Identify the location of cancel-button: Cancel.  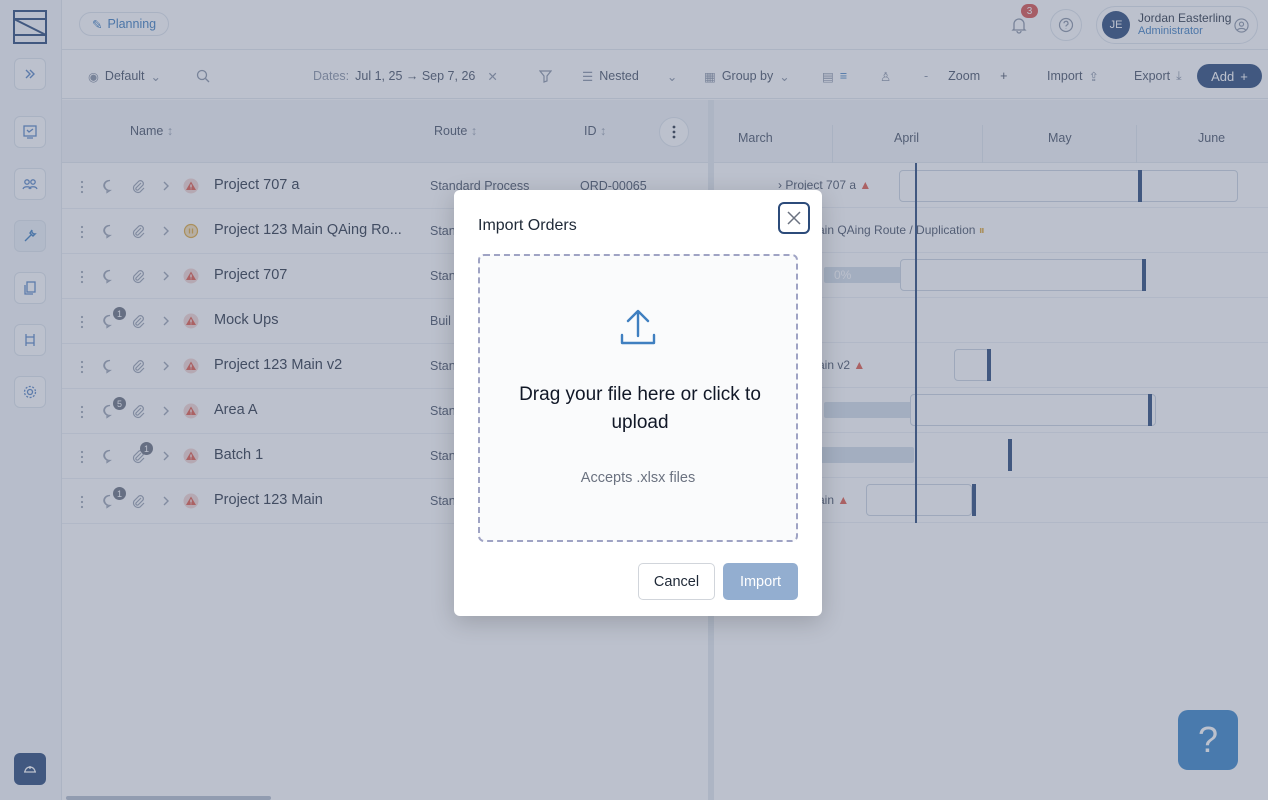
(676, 581).